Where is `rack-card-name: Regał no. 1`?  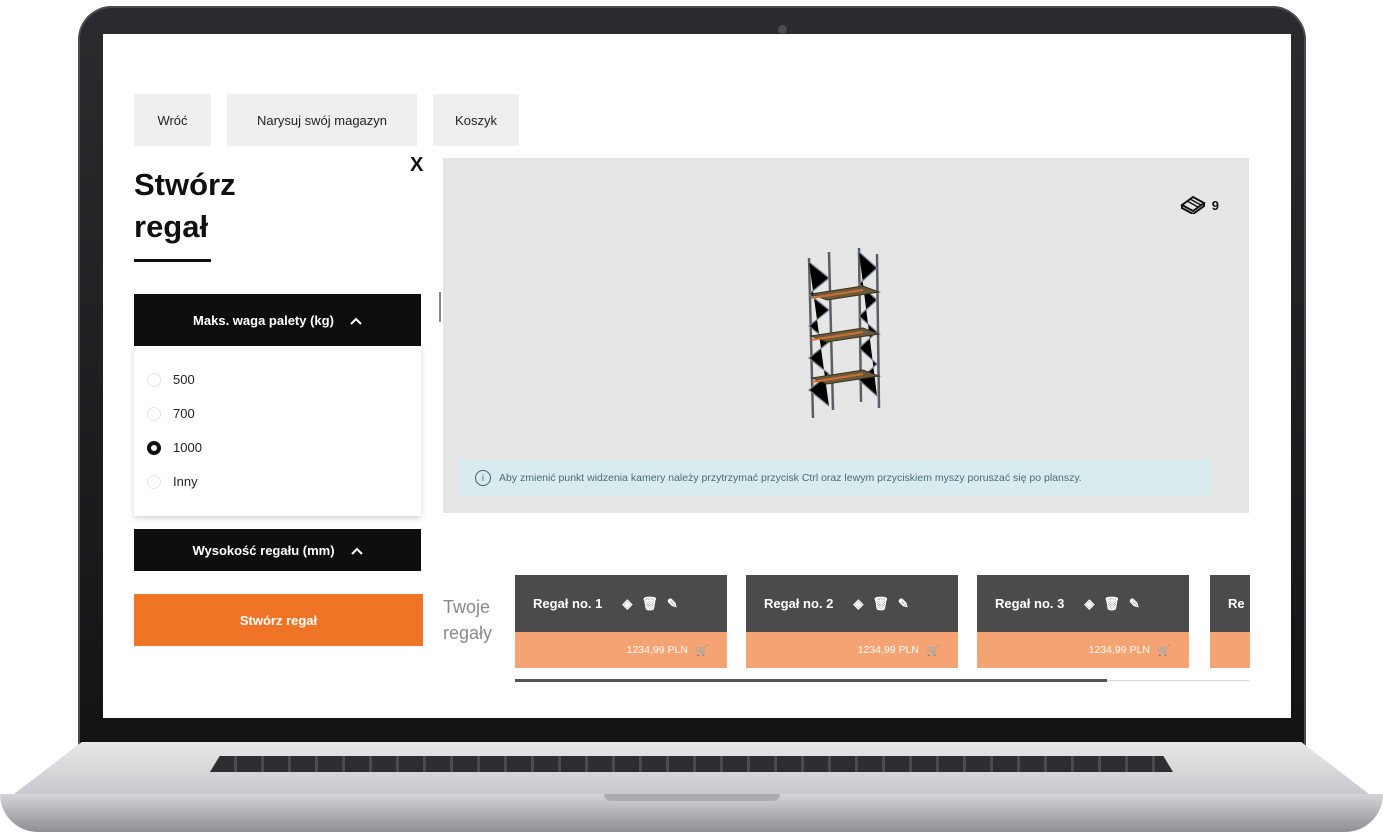
rack-card-name: Regał no. 1 is located at coordinates (568, 603).